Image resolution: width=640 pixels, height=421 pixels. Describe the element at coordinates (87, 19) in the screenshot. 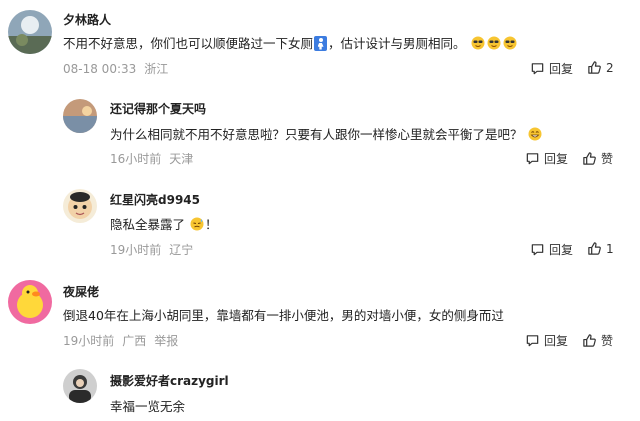

I see `username: 夕林路人` at that location.